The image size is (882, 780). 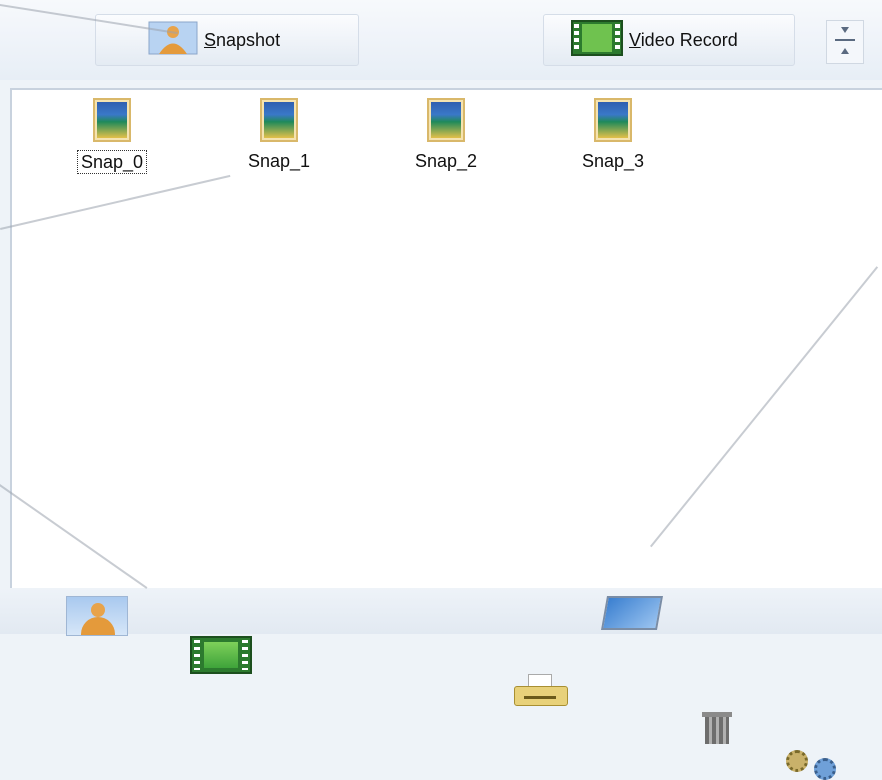 What do you see at coordinates (683, 39) in the screenshot?
I see `video-record-label: Video Record` at bounding box center [683, 39].